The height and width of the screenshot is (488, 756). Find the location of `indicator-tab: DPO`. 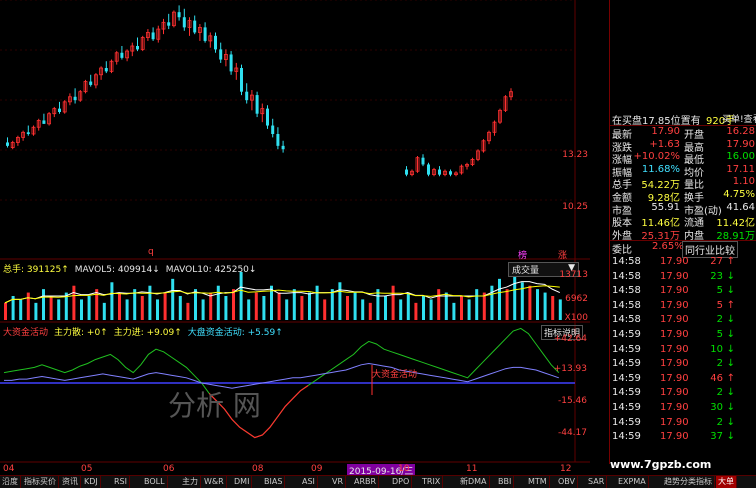

indicator-tab: DPO is located at coordinates (401, 482).